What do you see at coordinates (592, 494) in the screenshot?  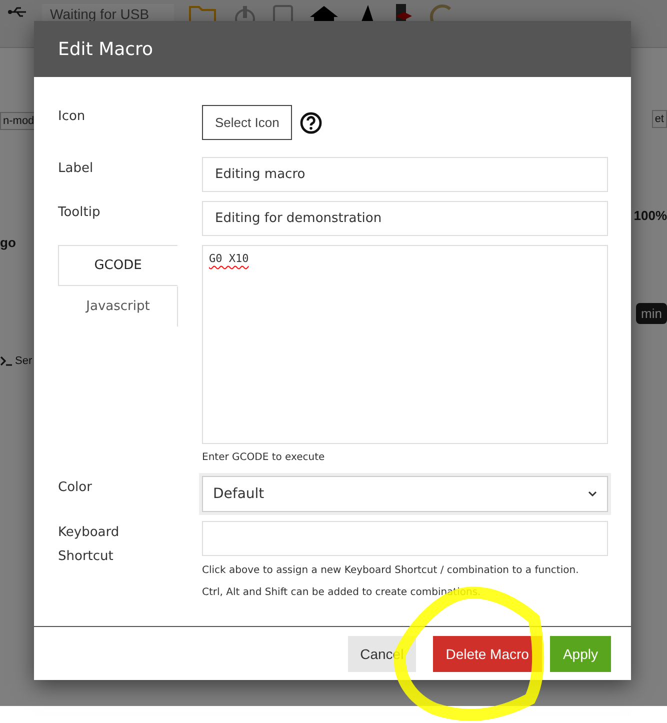 I see `chevron-down-icon` at bounding box center [592, 494].